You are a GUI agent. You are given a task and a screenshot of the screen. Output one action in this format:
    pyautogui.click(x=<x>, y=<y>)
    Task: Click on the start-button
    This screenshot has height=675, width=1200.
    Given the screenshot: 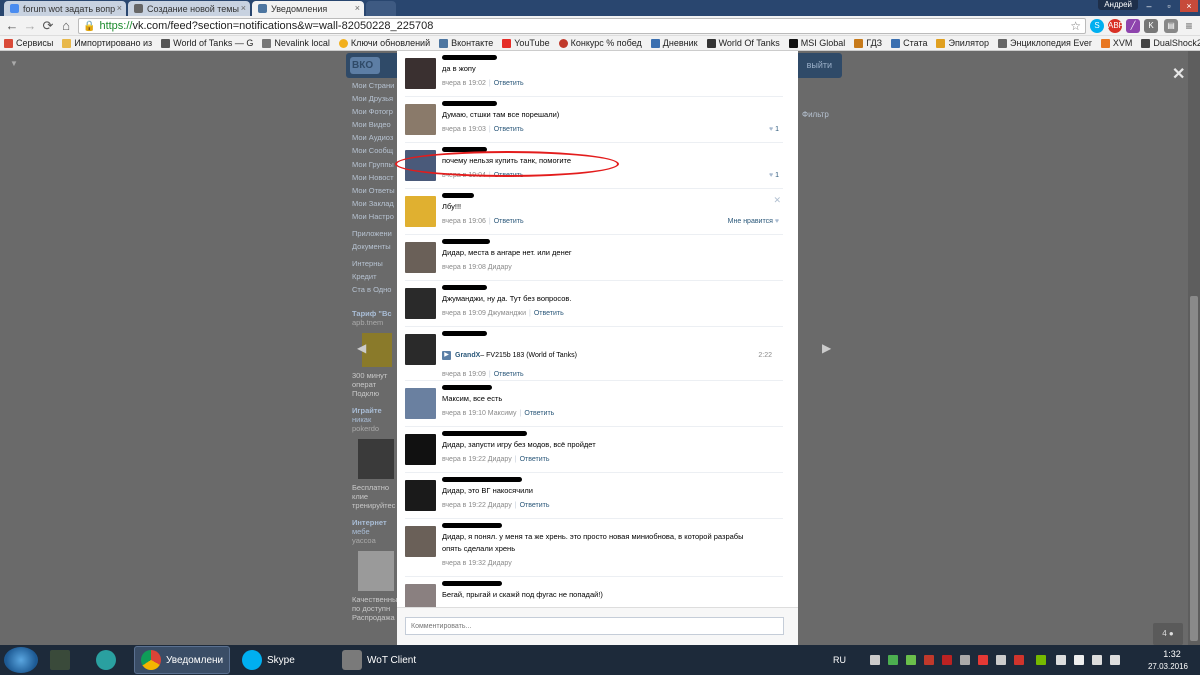 What is the action you would take?
    pyautogui.click(x=21, y=660)
    